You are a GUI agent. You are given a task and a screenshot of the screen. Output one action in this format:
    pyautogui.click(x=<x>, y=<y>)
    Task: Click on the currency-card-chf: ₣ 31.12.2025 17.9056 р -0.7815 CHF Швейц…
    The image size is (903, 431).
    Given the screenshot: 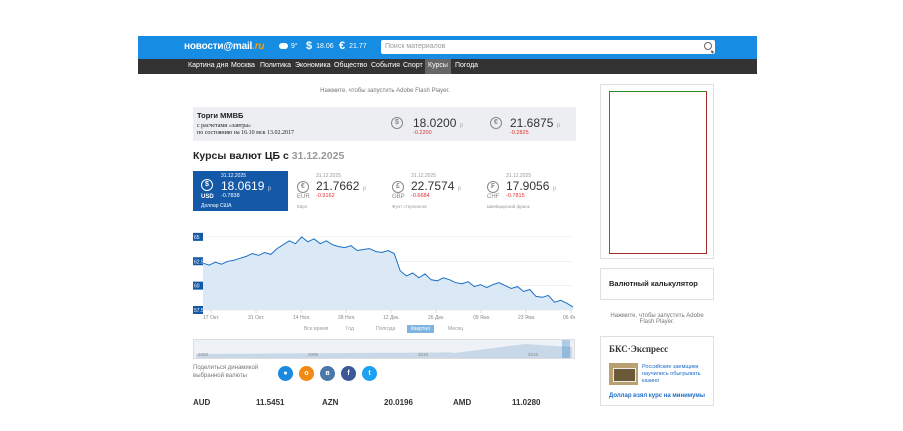 What is the action you would take?
    pyautogui.click(x=531, y=191)
    